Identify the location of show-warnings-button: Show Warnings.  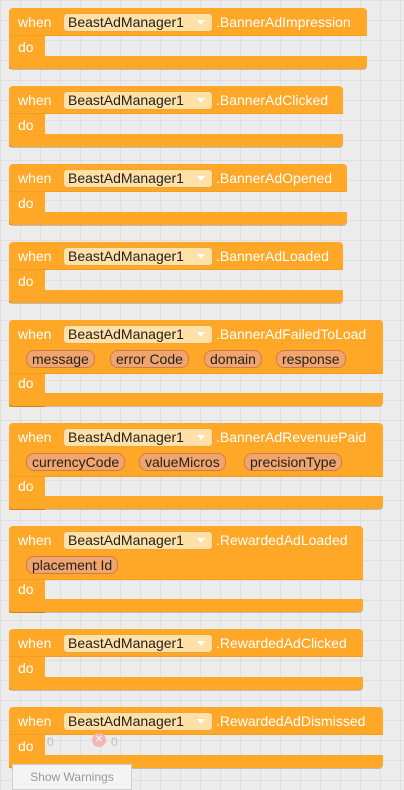
(72, 777).